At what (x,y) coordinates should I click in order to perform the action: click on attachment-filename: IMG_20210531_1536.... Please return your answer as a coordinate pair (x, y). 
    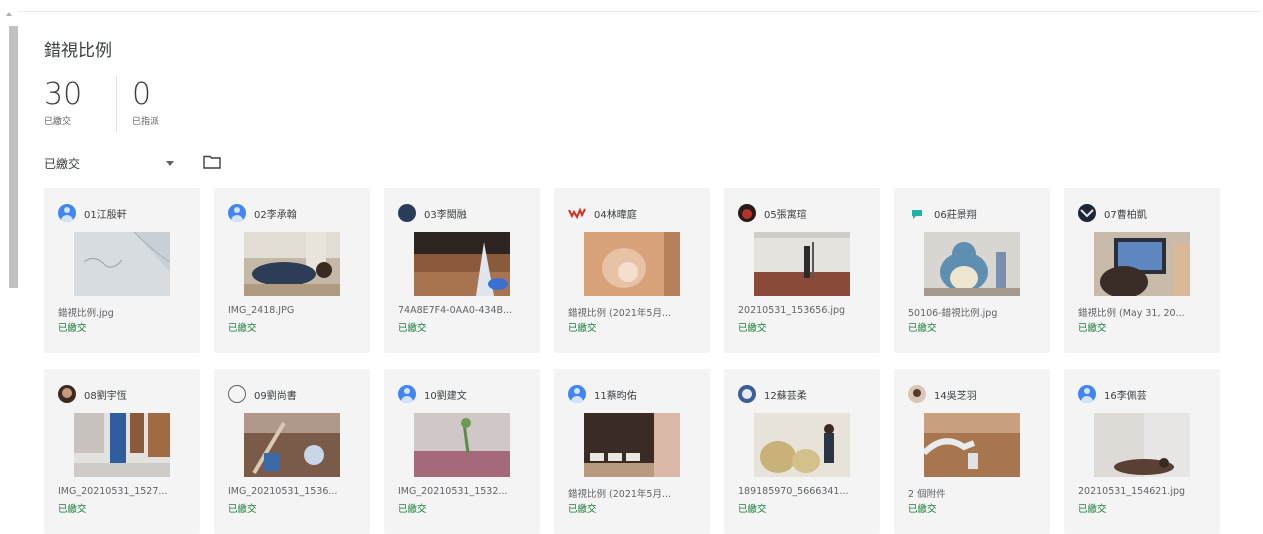
    Looking at the image, I should click on (283, 491).